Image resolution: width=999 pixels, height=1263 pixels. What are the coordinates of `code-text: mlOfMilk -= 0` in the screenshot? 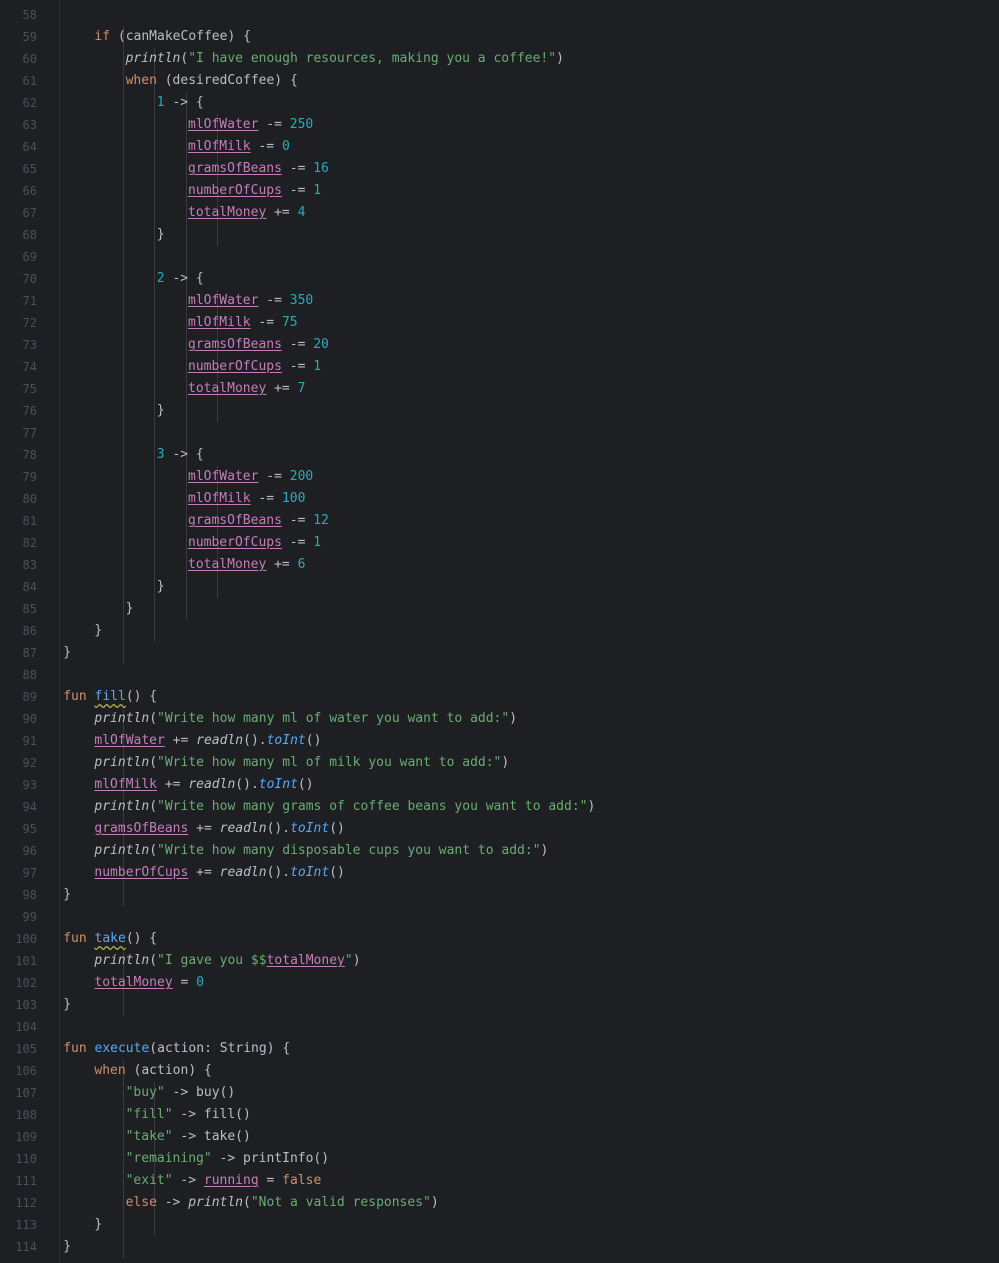 It's located at (239, 147).